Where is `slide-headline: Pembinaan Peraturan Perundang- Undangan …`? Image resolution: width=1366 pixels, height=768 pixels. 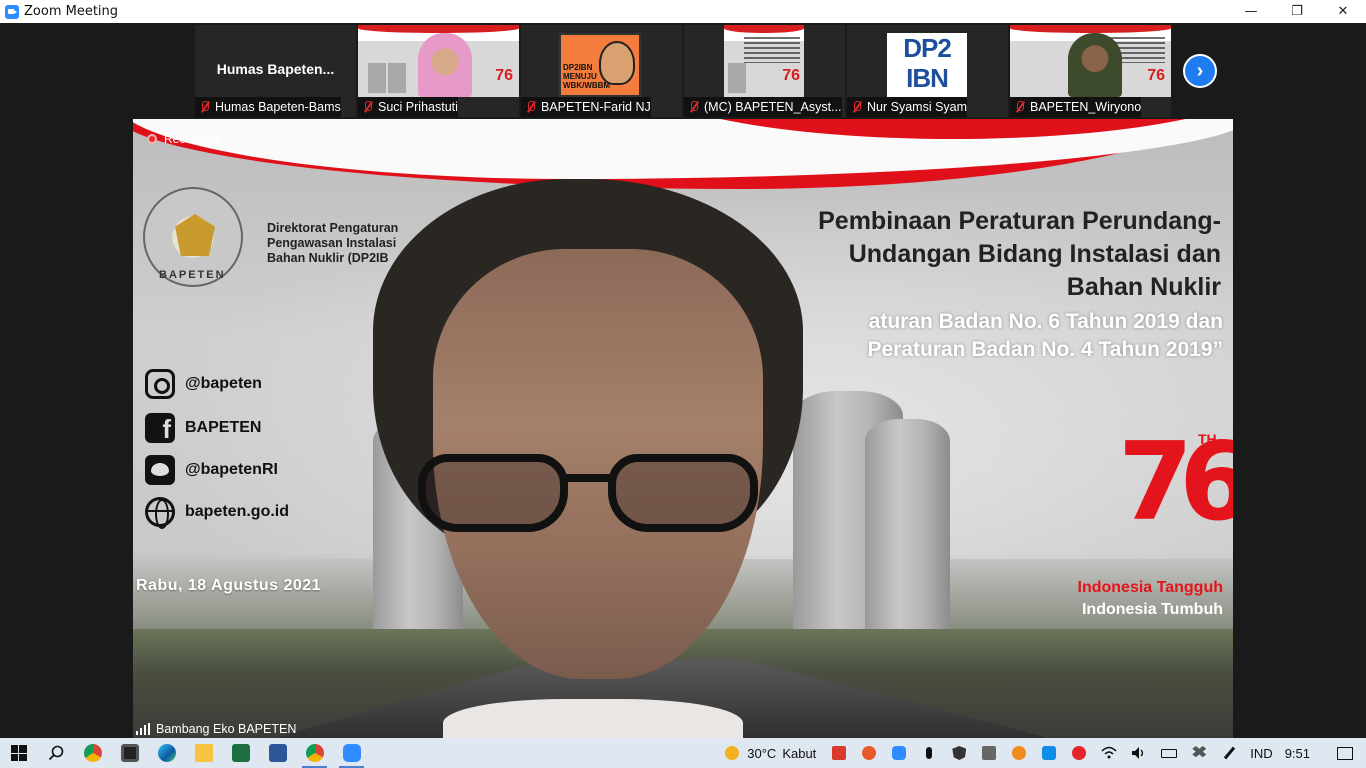
slide-headline: Pembinaan Peraturan Perundang- Undangan … is located at coordinates (1019, 254).